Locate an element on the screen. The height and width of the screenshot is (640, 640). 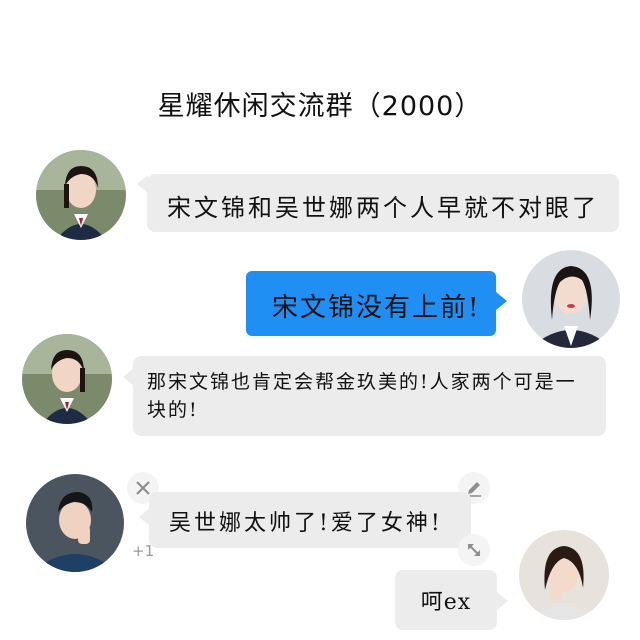
message-bubble-5: 呵ex is located at coordinates (446, 600).